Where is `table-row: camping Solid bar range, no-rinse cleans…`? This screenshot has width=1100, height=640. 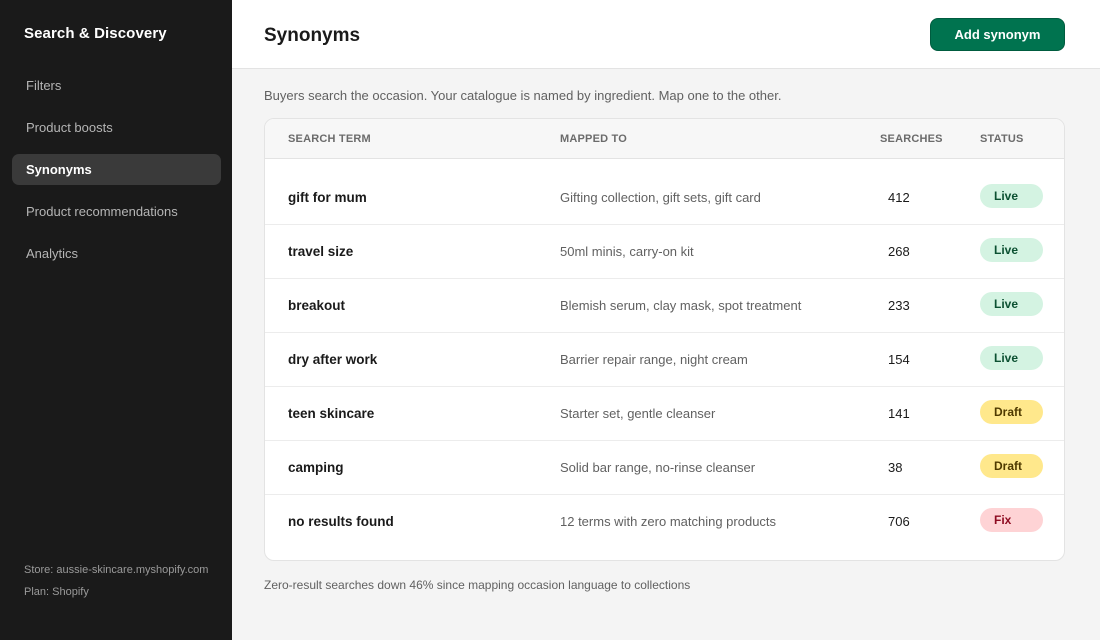 table-row: camping Solid bar range, no-rinse cleans… is located at coordinates (664, 468).